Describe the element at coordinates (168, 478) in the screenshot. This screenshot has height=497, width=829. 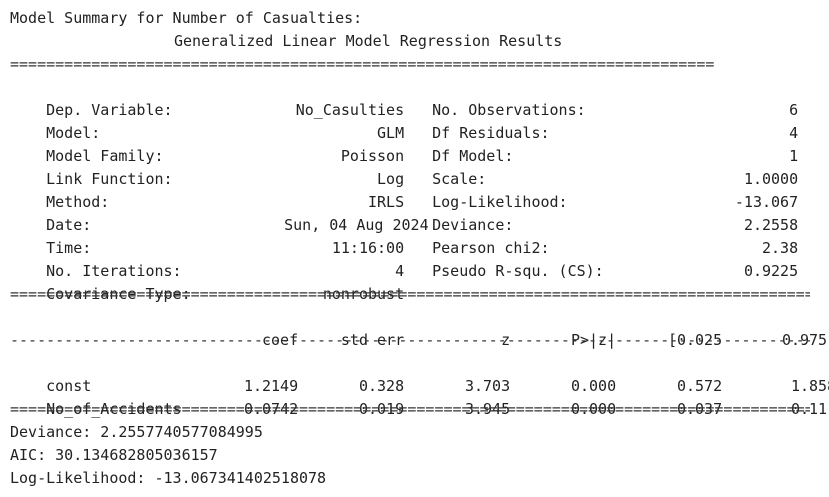
I see `footer-log-likelihood: Log-Likelihood: -13.067341402518078` at that location.